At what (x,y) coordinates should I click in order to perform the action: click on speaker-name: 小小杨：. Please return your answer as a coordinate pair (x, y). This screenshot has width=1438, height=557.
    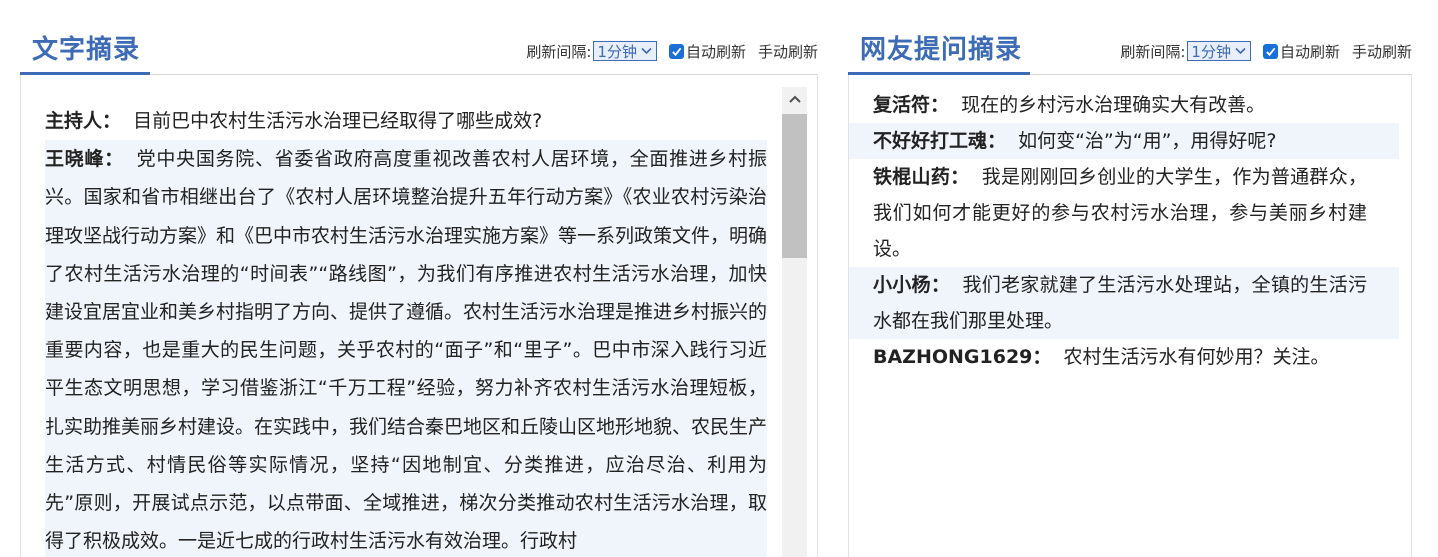
    Looking at the image, I should click on (912, 285).